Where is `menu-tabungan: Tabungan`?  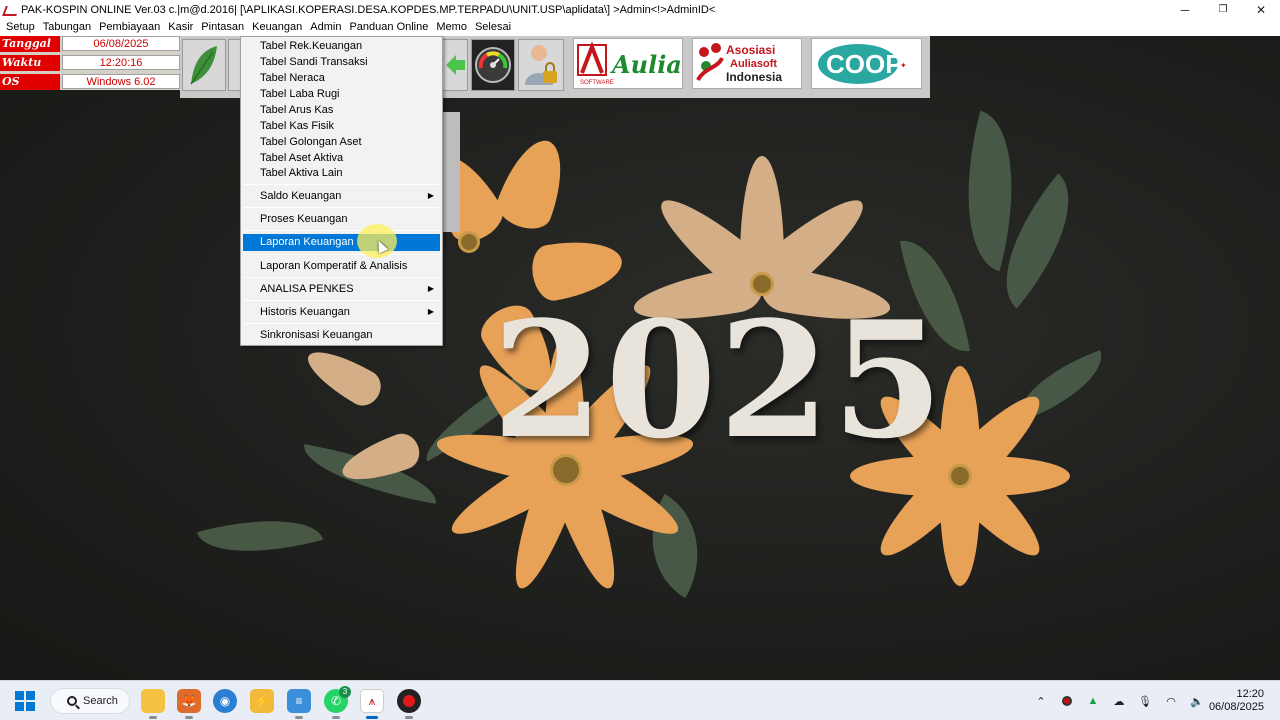 menu-tabungan: Tabungan is located at coordinates (67, 27).